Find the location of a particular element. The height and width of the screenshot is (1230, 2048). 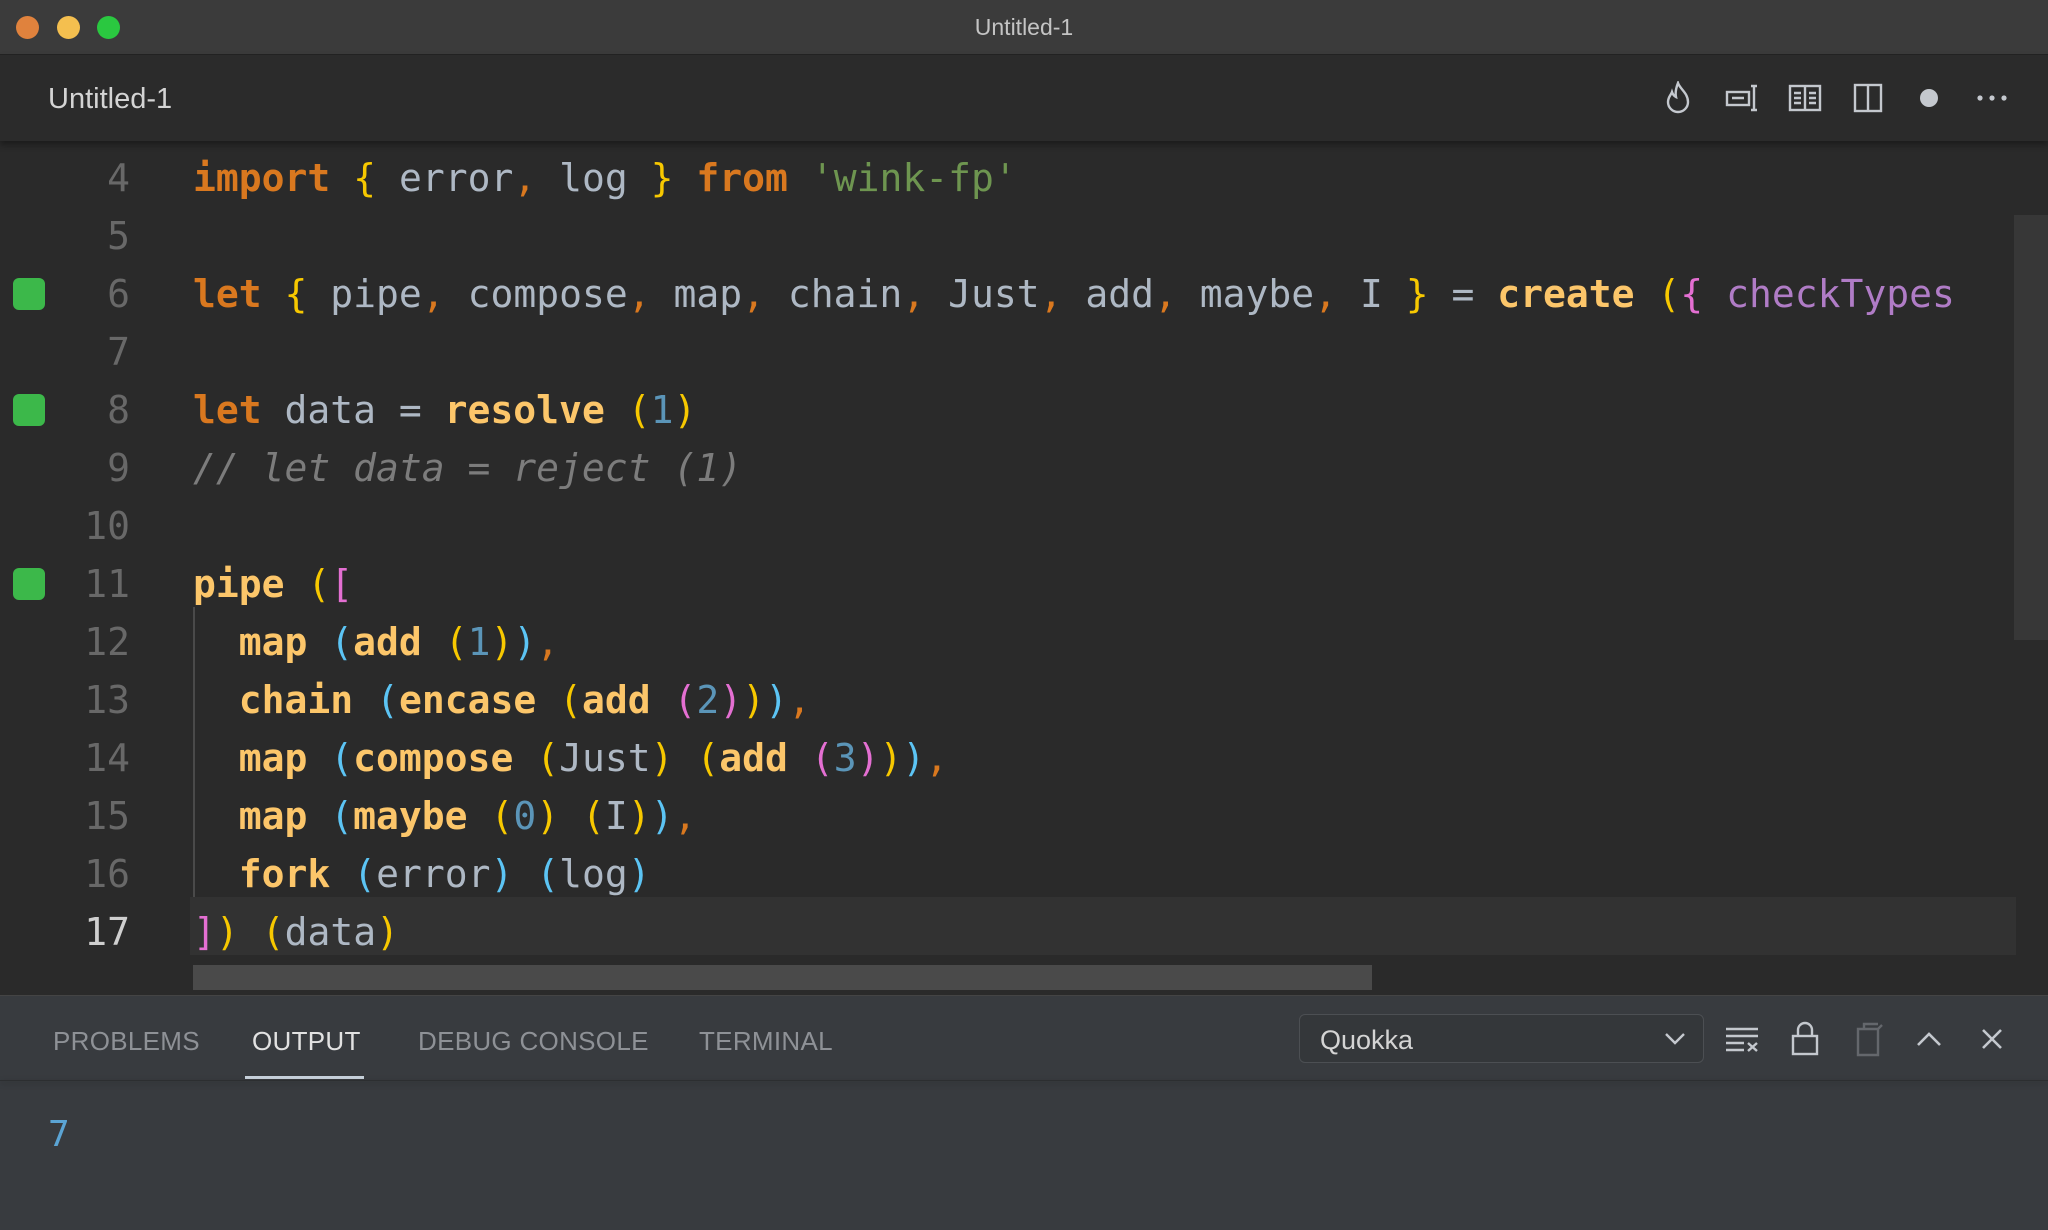

close-panel-icon is located at coordinates (1992, 1039).